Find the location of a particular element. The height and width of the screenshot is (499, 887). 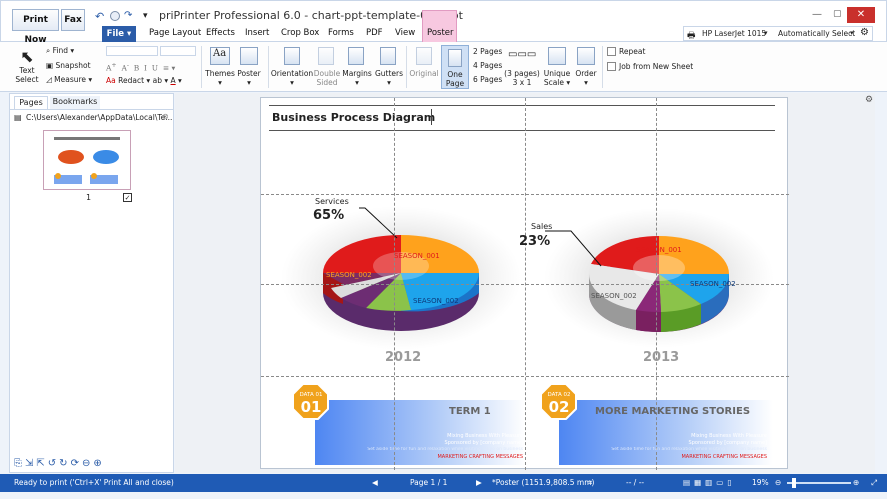

zoom-level: 19% is located at coordinates (760, 482).